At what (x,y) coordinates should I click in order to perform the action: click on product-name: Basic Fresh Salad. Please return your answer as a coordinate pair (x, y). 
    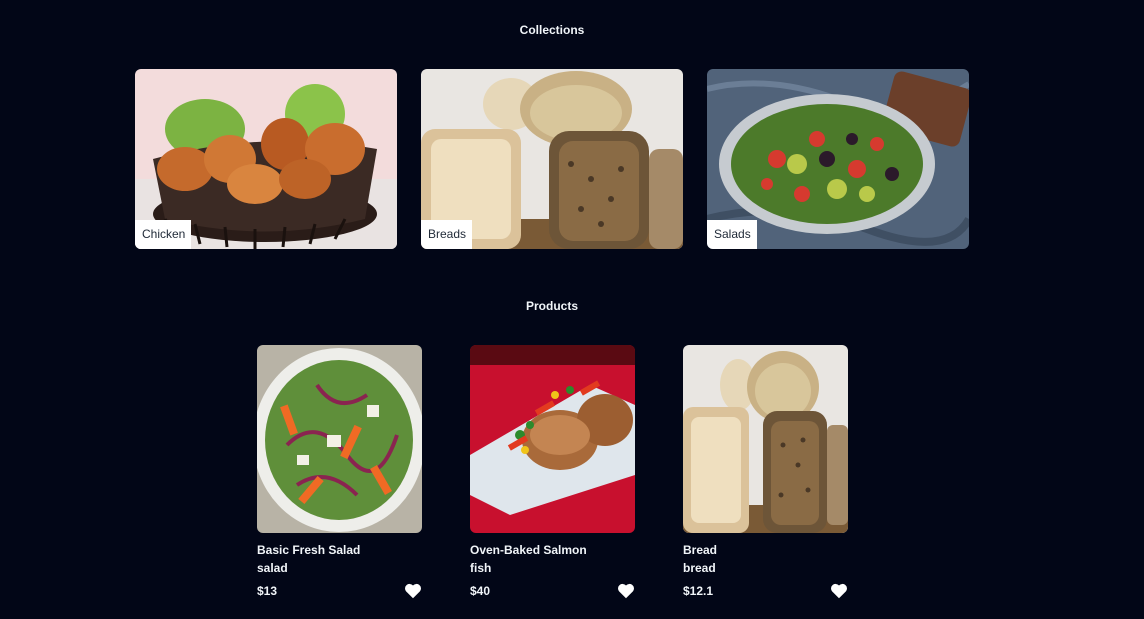
    Looking at the image, I should click on (309, 550).